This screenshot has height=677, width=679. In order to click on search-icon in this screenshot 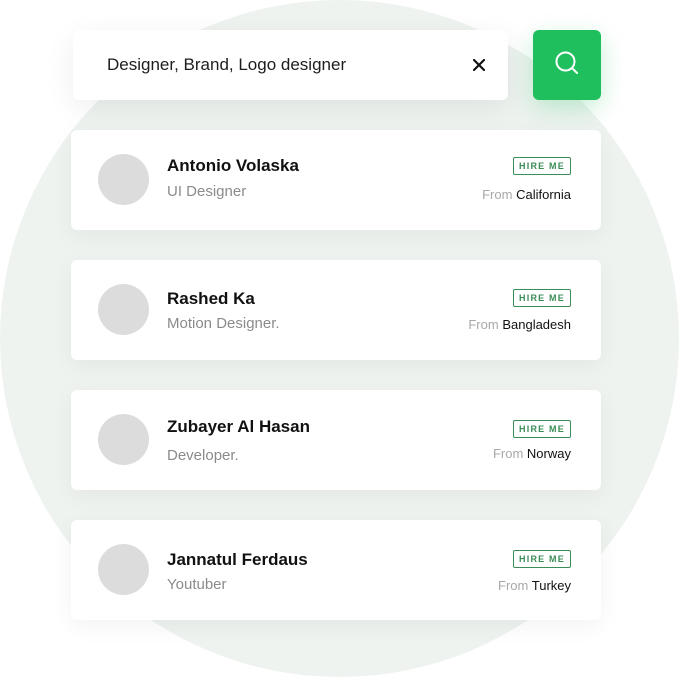, I will do `click(567, 65)`.